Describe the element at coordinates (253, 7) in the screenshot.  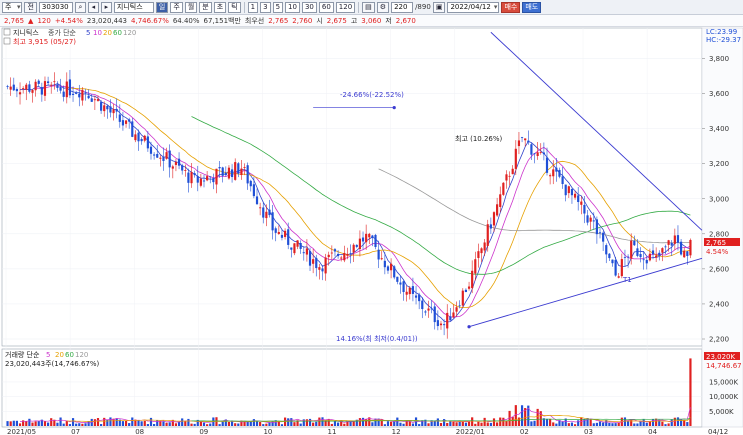
I see `interval-1-button: 1` at that location.